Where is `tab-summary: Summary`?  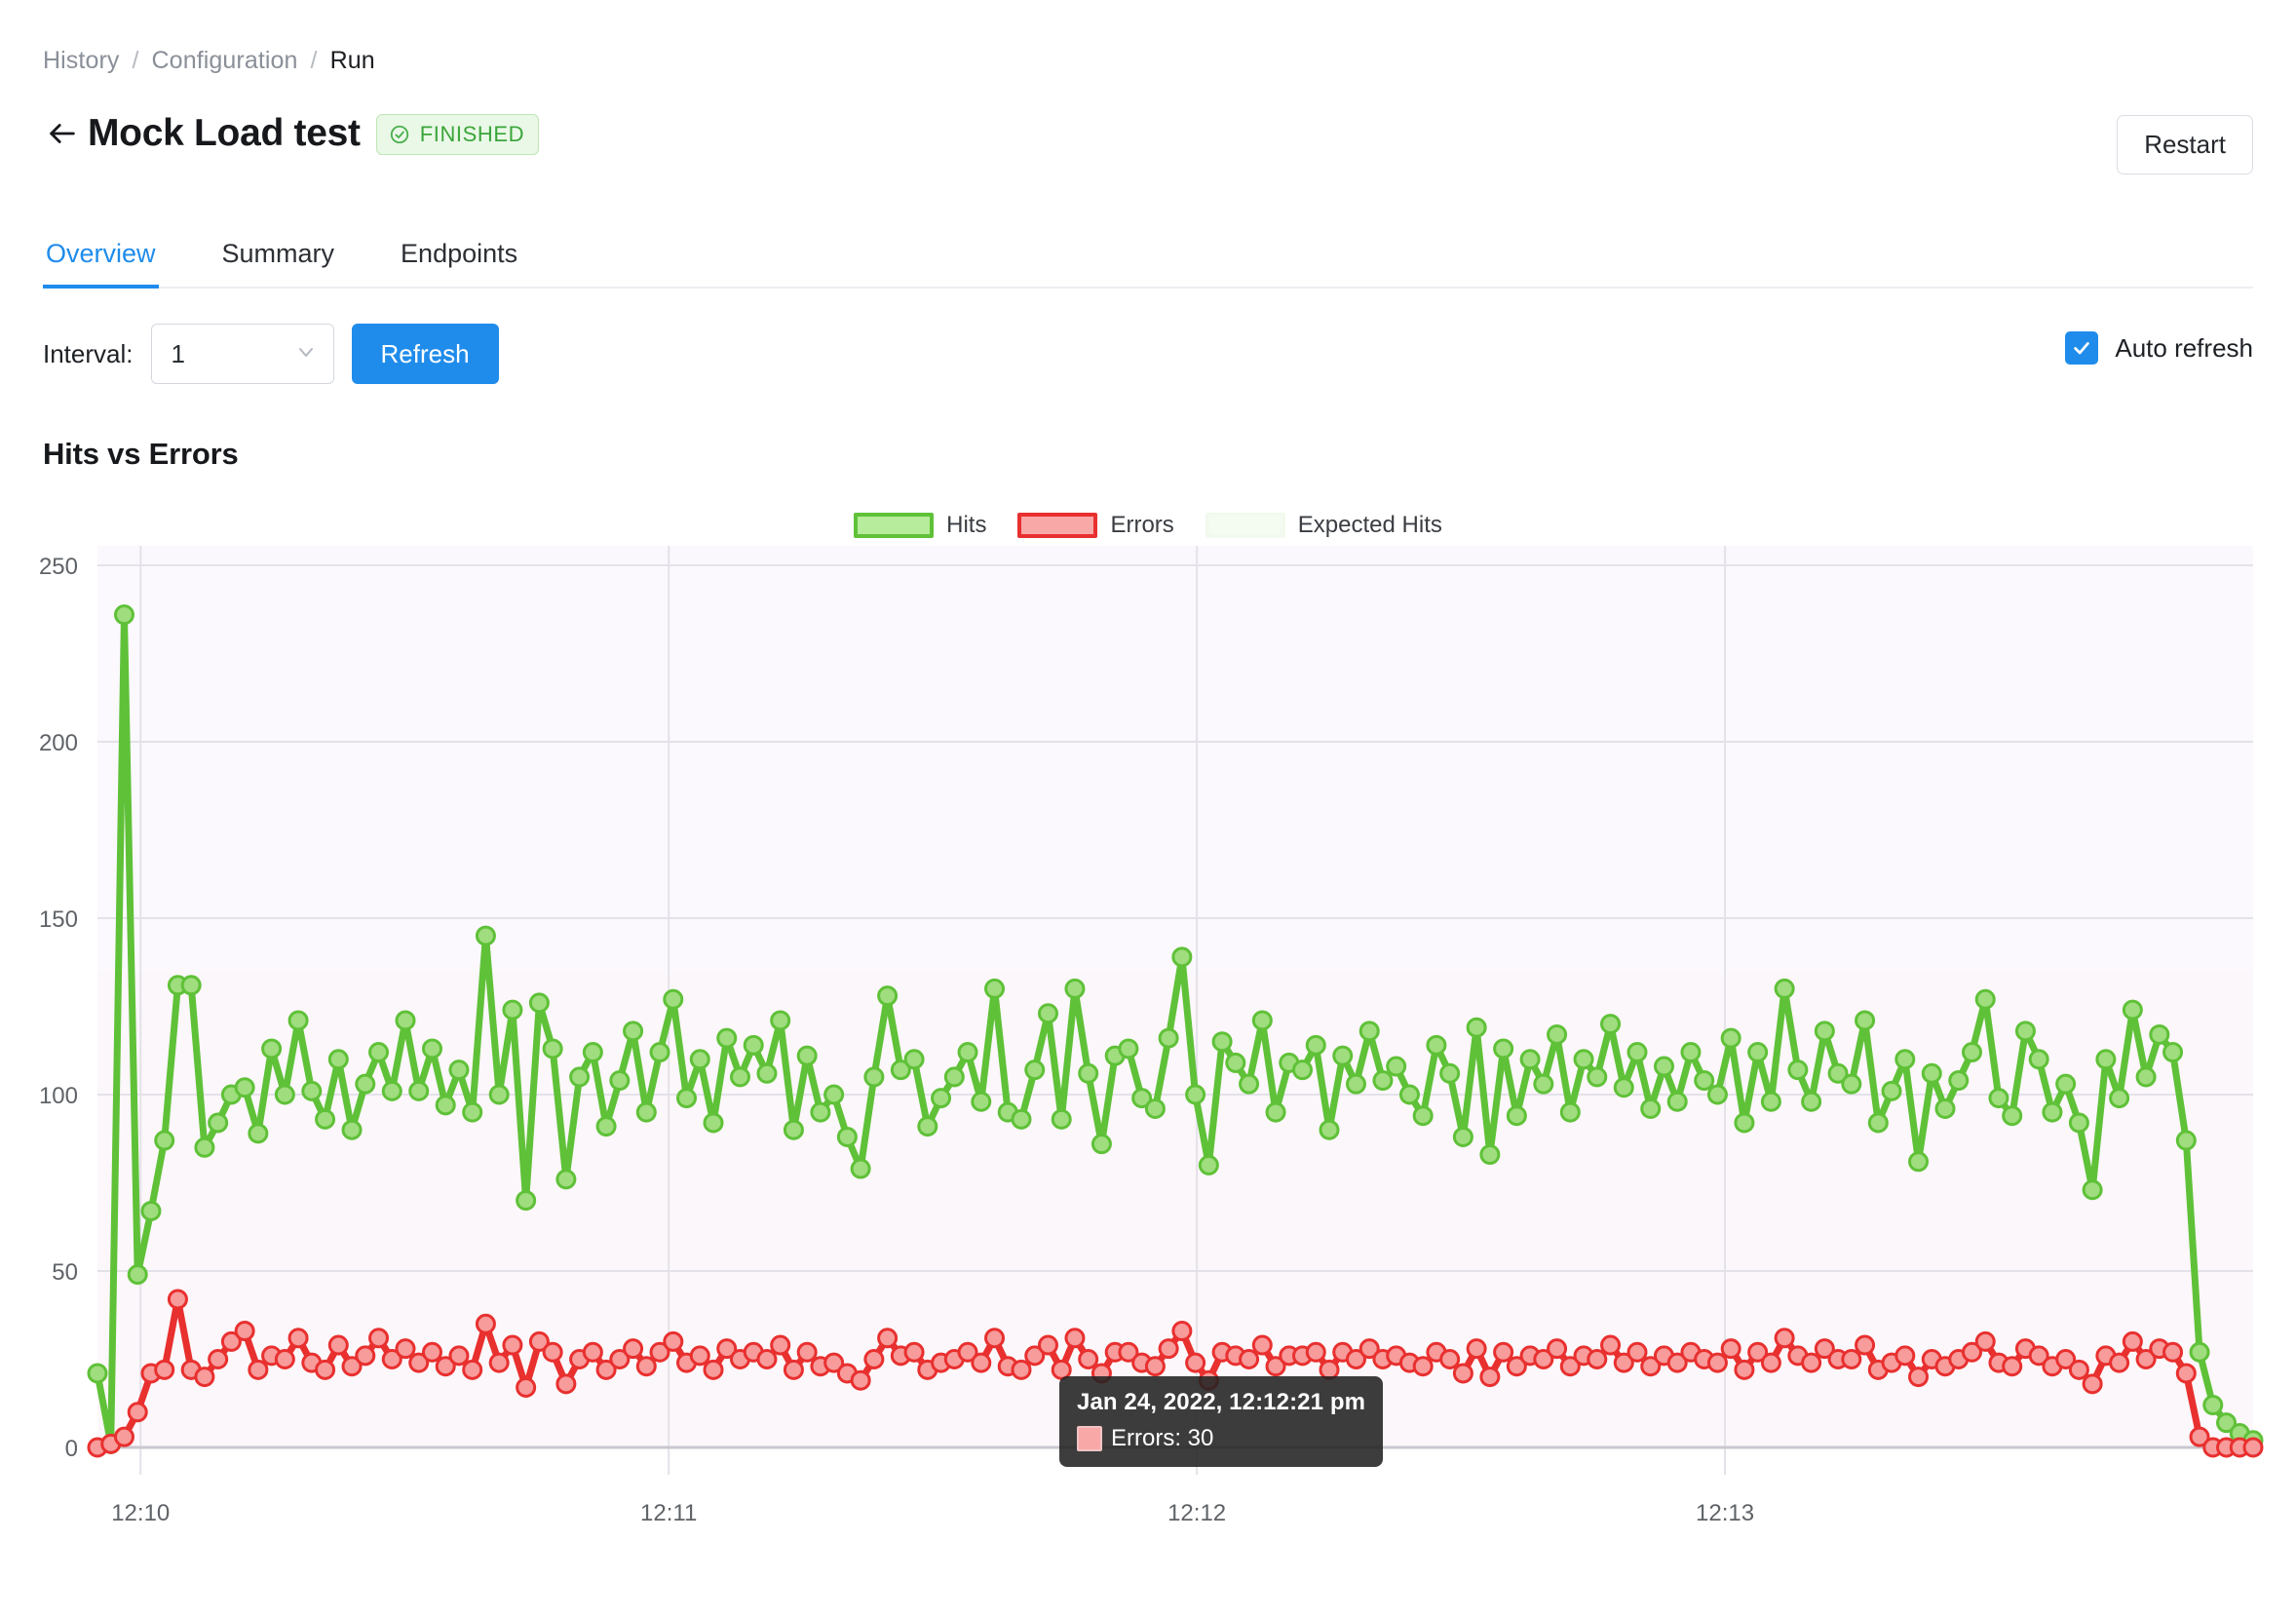 tab-summary: Summary is located at coordinates (278, 263).